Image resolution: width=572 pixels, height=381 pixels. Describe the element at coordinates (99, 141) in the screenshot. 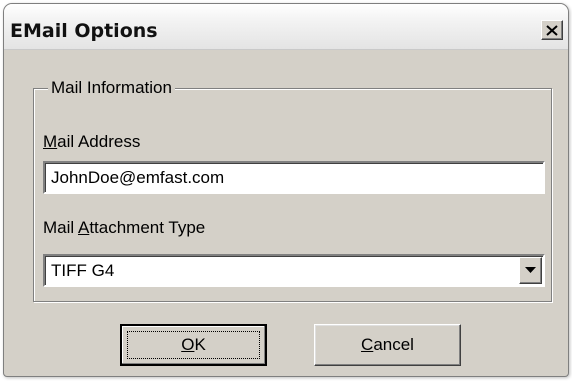

I see `mail-address-label-text: ail Address` at that location.